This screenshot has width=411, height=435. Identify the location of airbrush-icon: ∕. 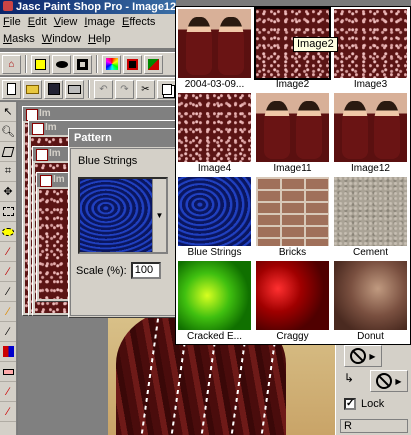
(8, 411).